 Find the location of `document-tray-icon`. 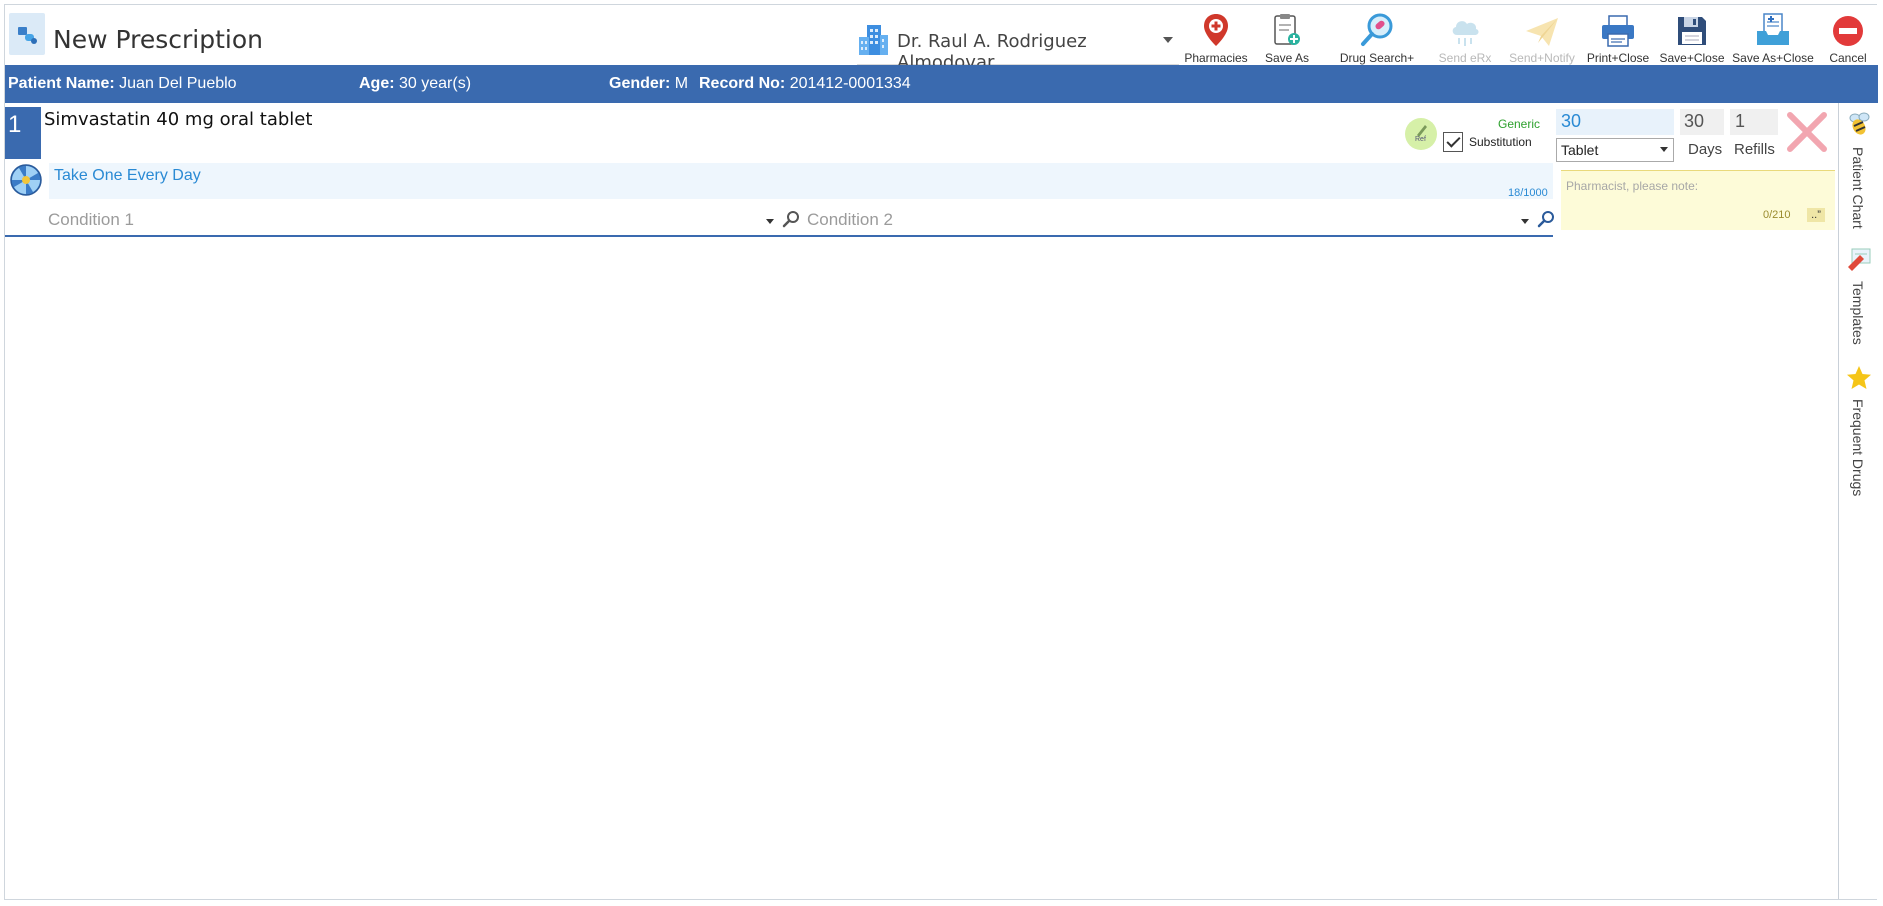

document-tray-icon is located at coordinates (1773, 29).